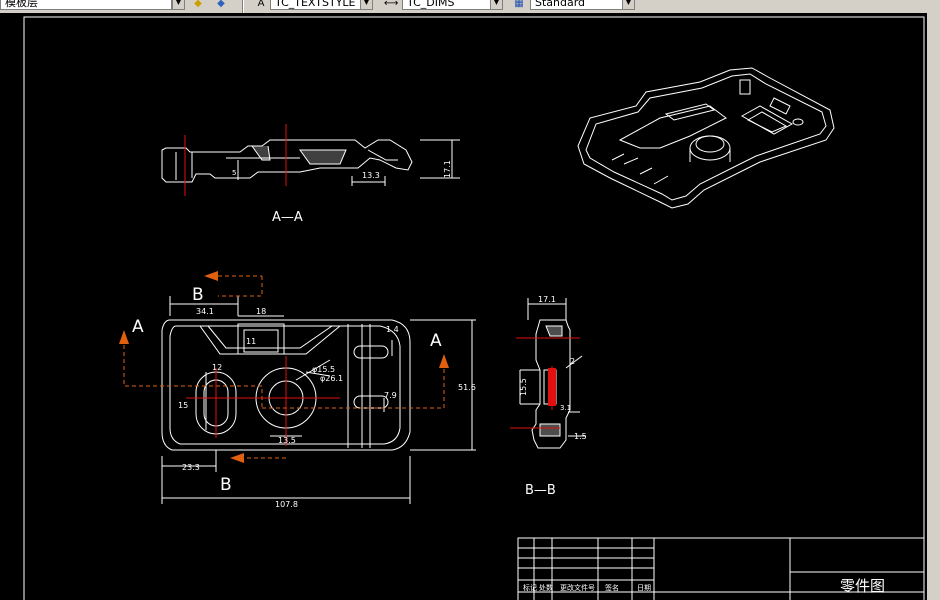 The image size is (940, 600). What do you see at coordinates (191, 467) in the screenshot?
I see `dim-23-3: 23.3` at bounding box center [191, 467].